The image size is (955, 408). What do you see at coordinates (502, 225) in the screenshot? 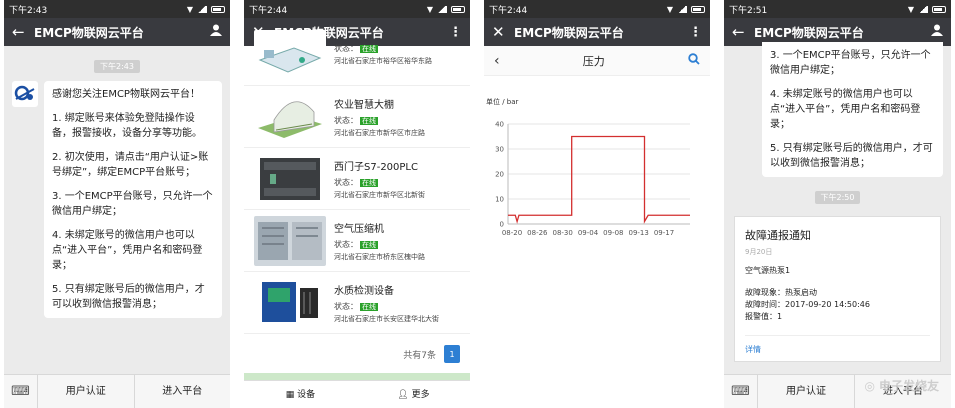
I see `y-tick-label: 0` at bounding box center [502, 225].